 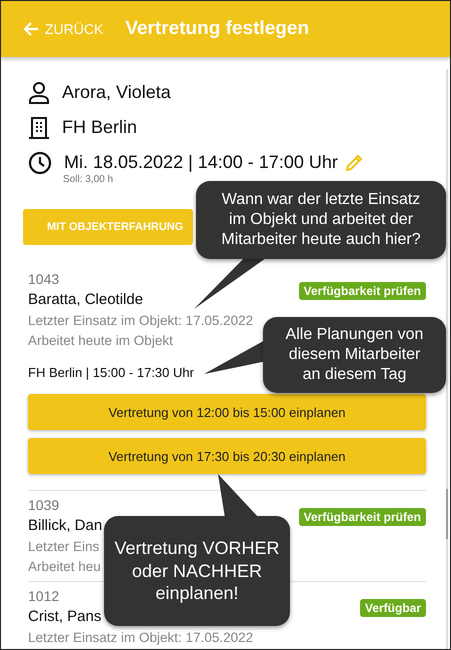 I want to click on candidate-detail: Arbeitet heu, so click(x=64, y=567).